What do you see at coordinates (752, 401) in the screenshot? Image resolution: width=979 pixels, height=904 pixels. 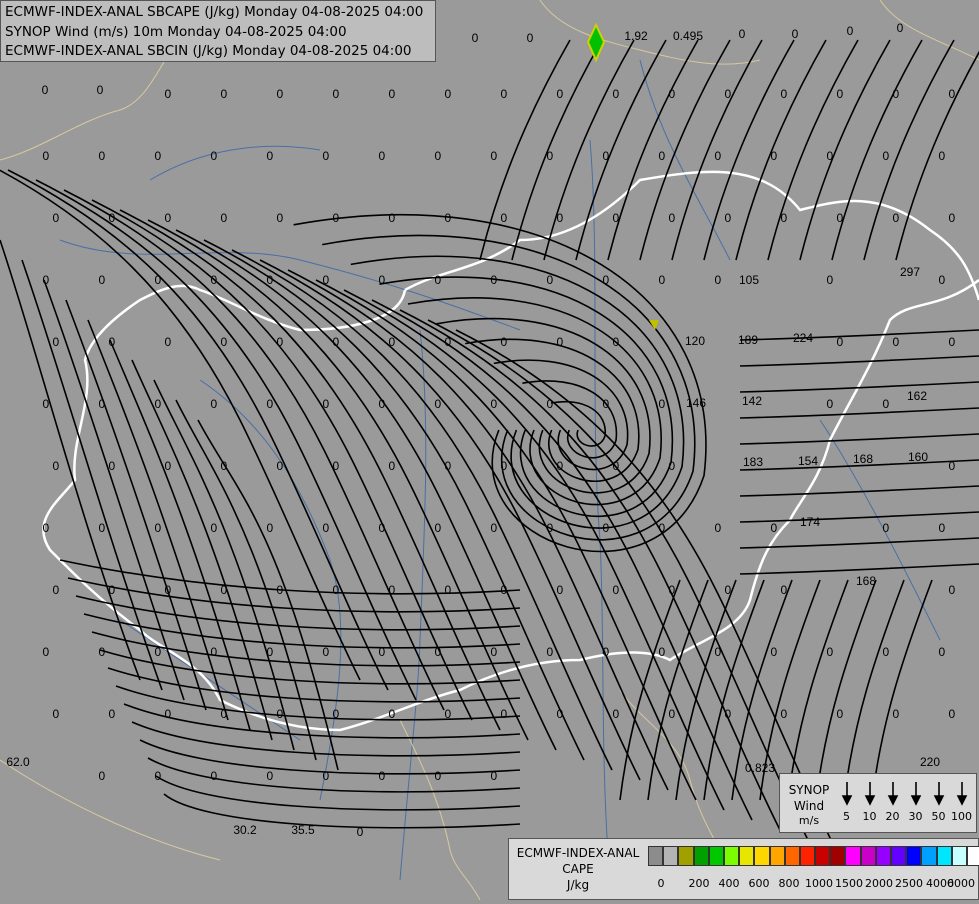 I see `map-value-label: 142` at bounding box center [752, 401].